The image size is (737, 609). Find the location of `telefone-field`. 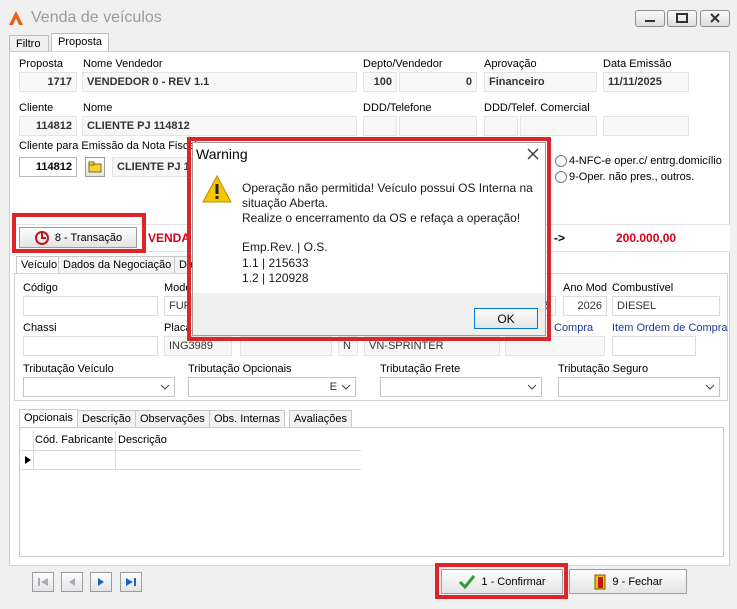

telefone-field is located at coordinates (438, 126).